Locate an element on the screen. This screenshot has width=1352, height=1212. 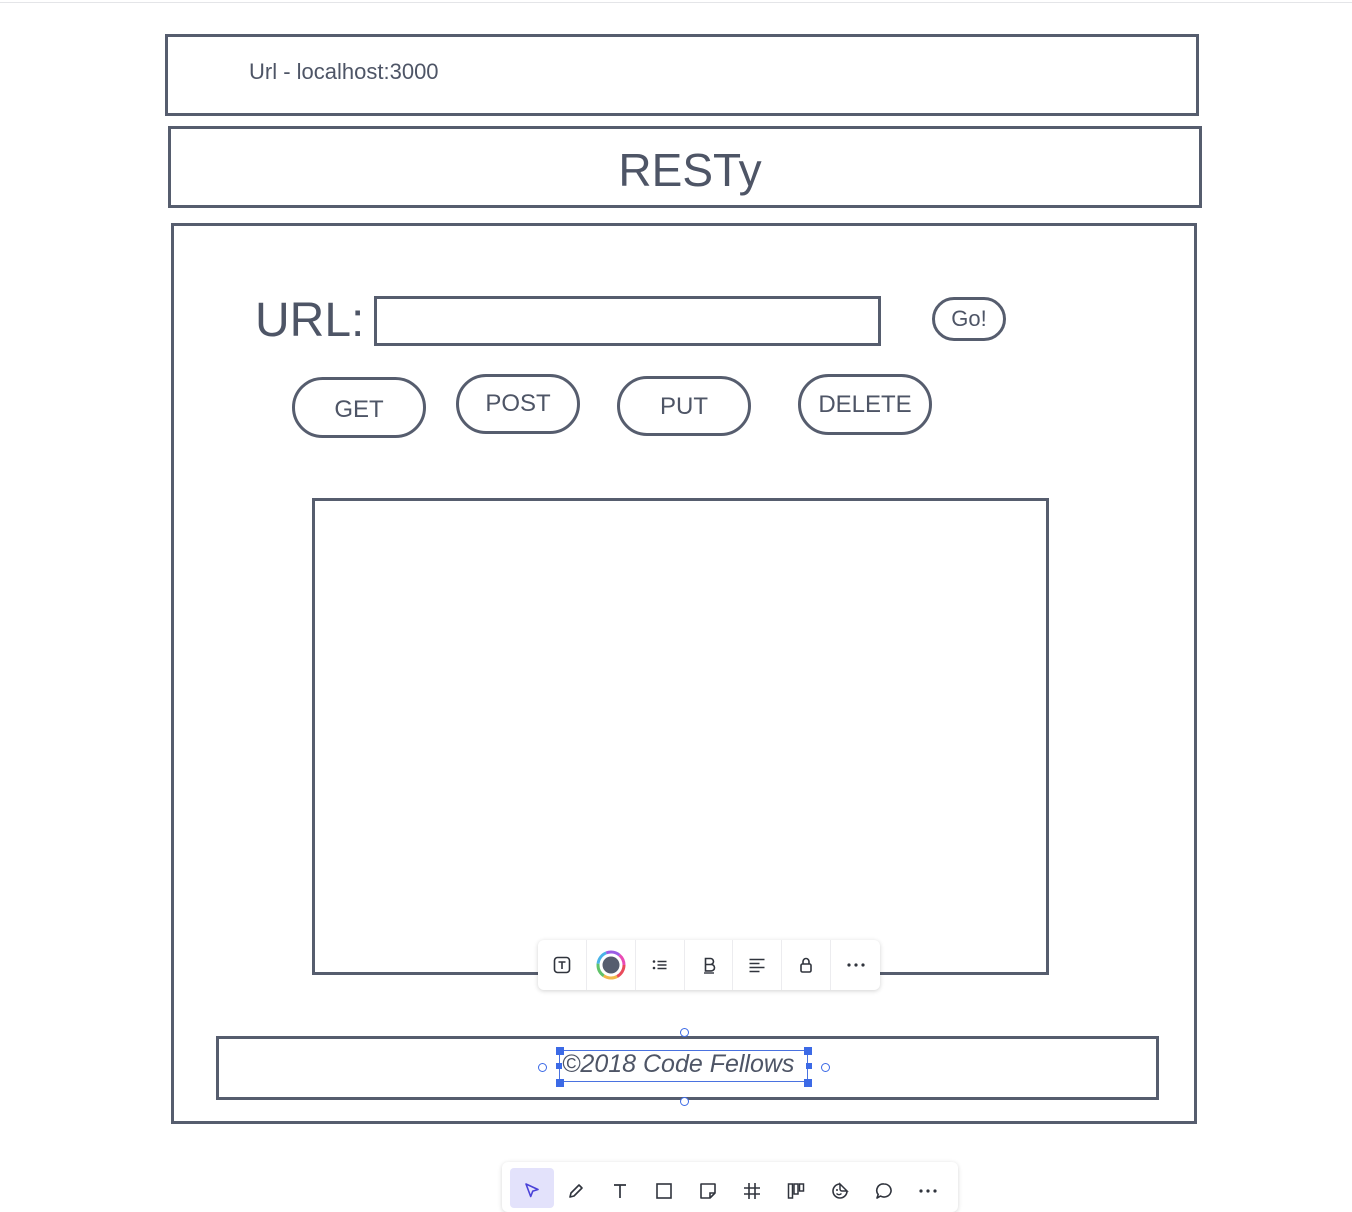
resize-handle-bottom-right is located at coordinates (808, 1083).